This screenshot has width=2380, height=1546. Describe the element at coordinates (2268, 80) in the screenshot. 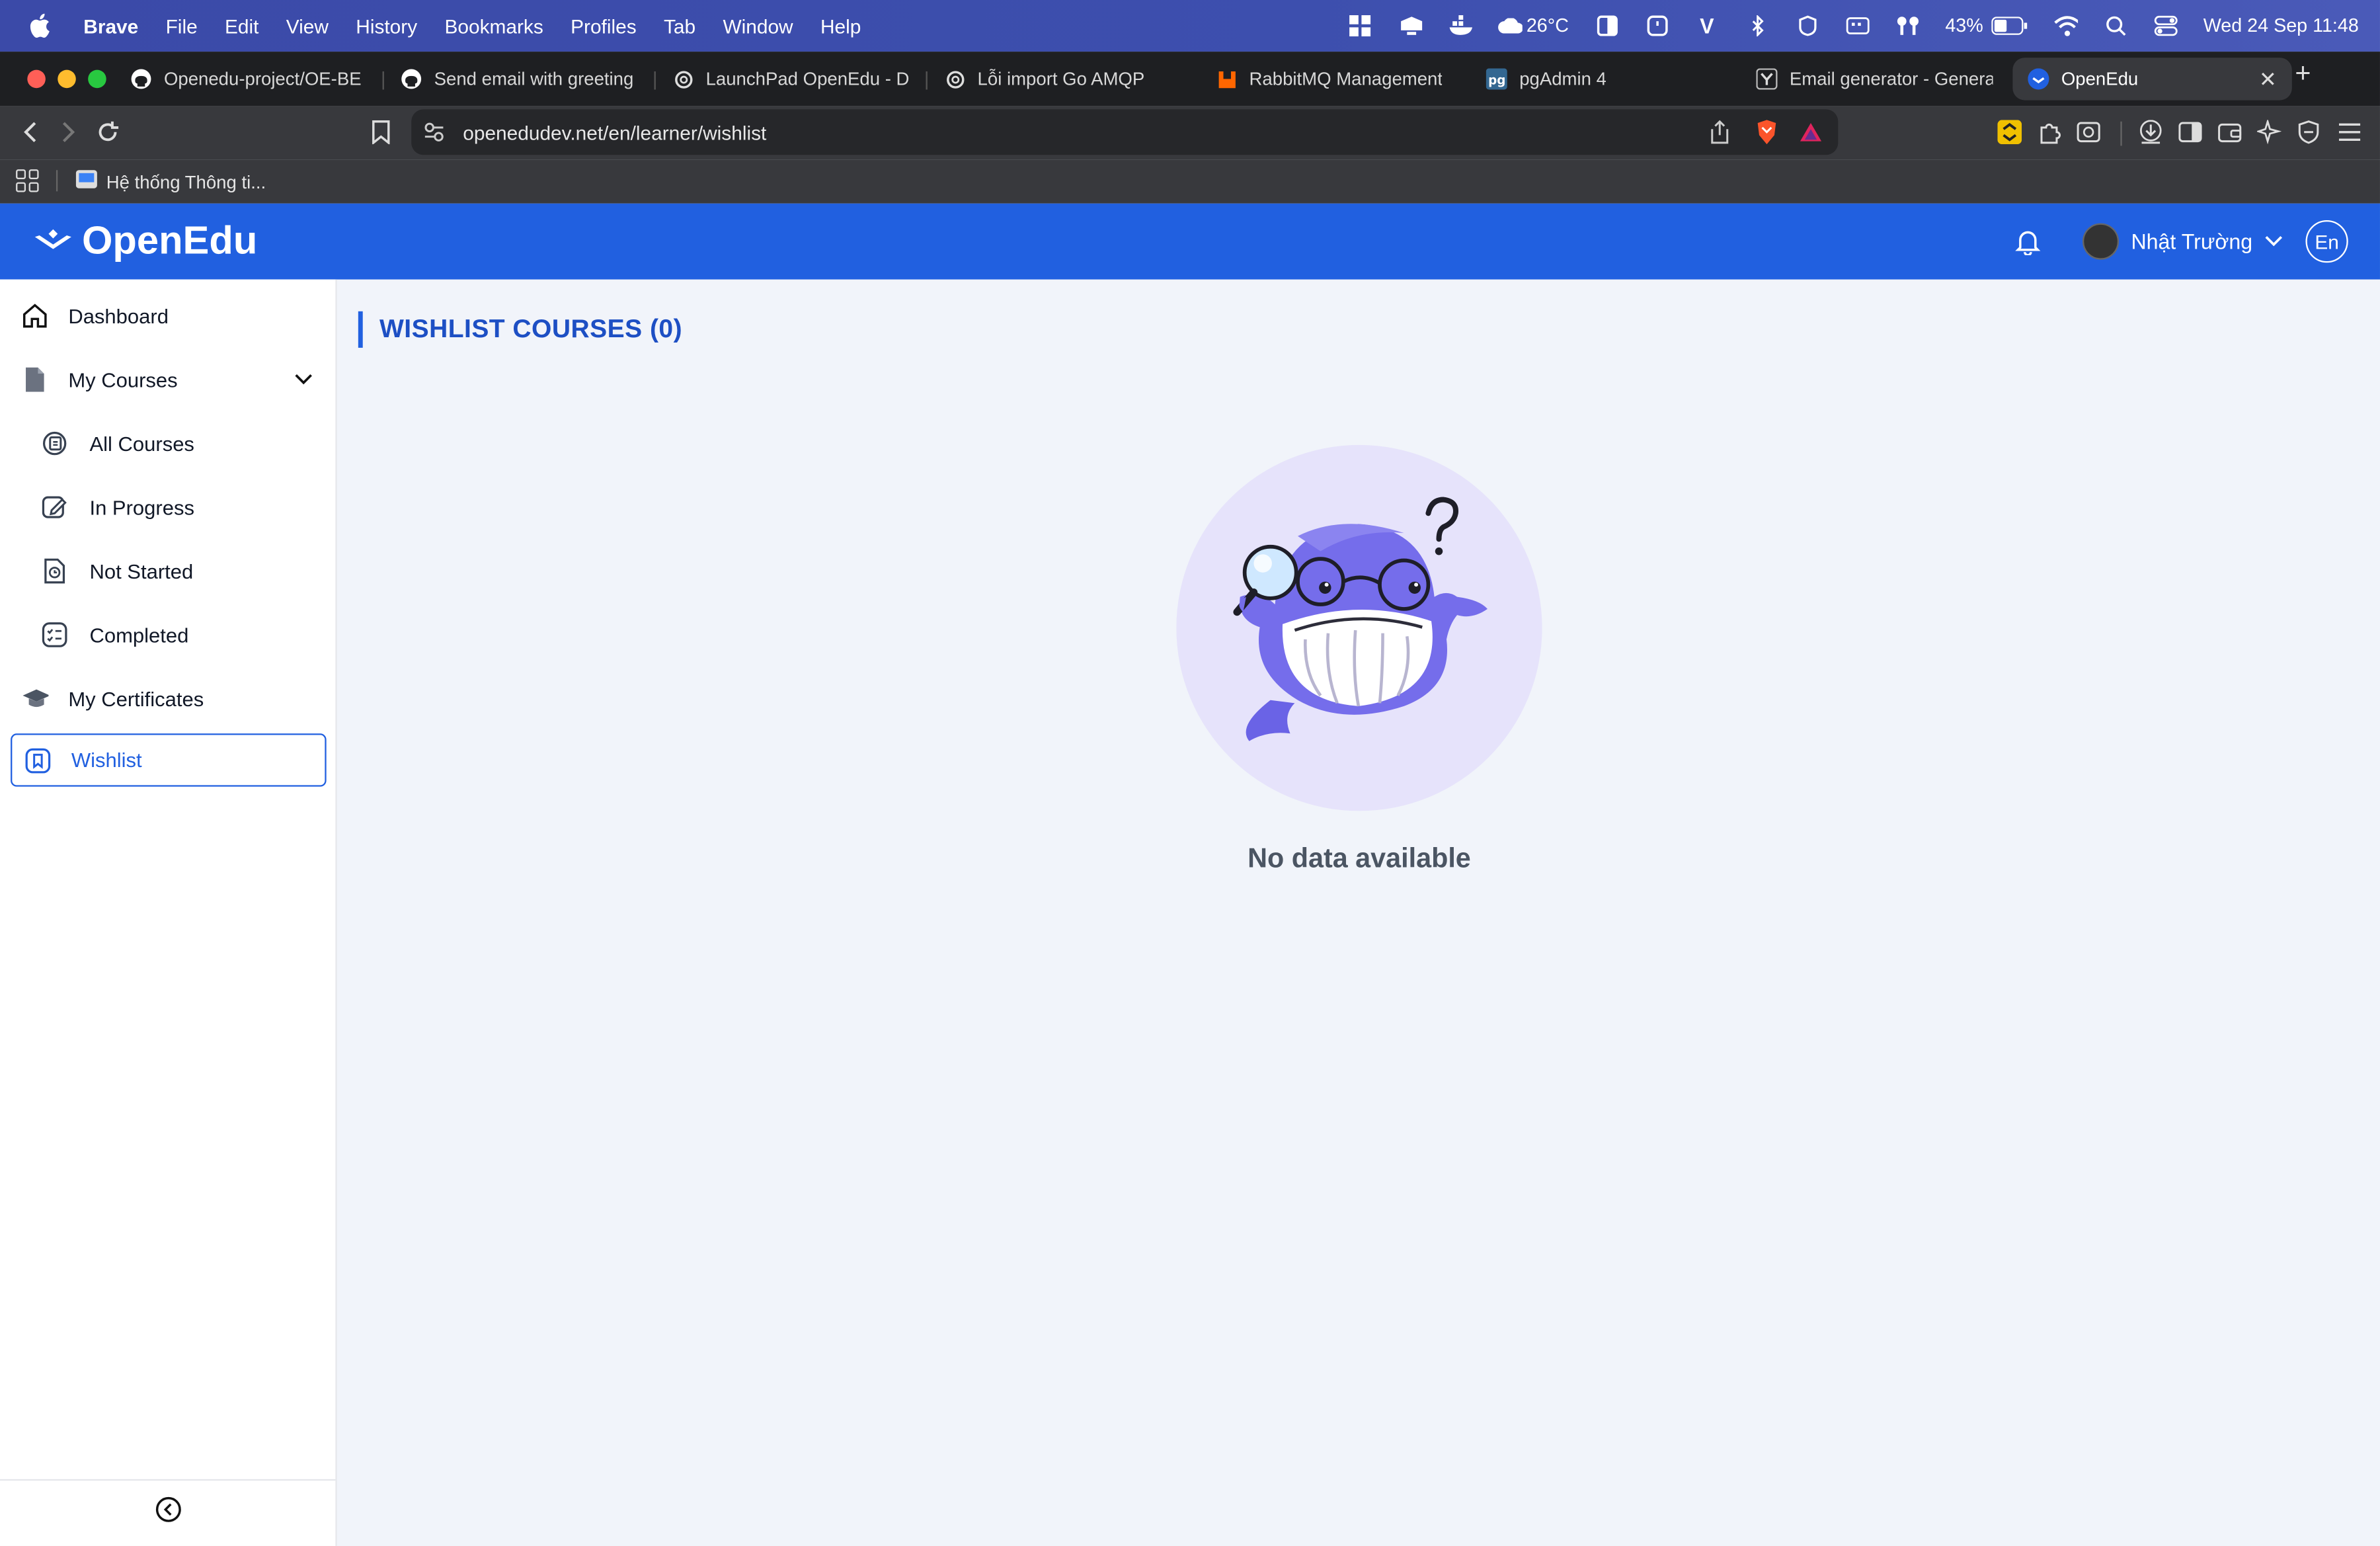

I see `close-tab-icon: ✕` at that location.